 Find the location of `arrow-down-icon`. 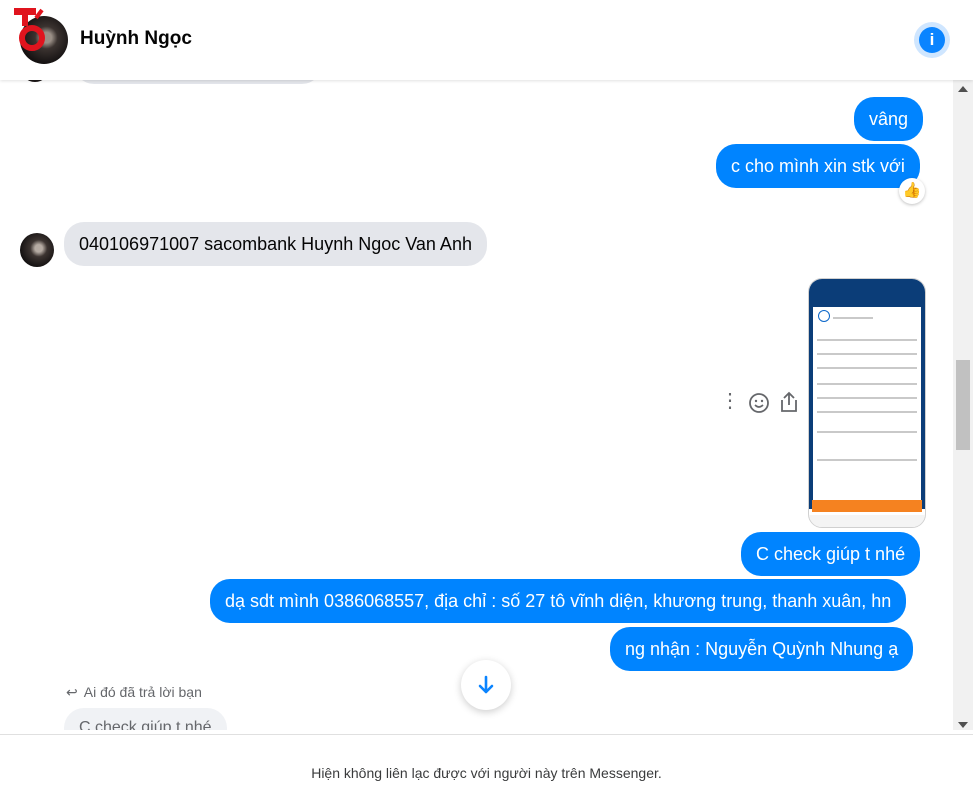

arrow-down-icon is located at coordinates (486, 684).